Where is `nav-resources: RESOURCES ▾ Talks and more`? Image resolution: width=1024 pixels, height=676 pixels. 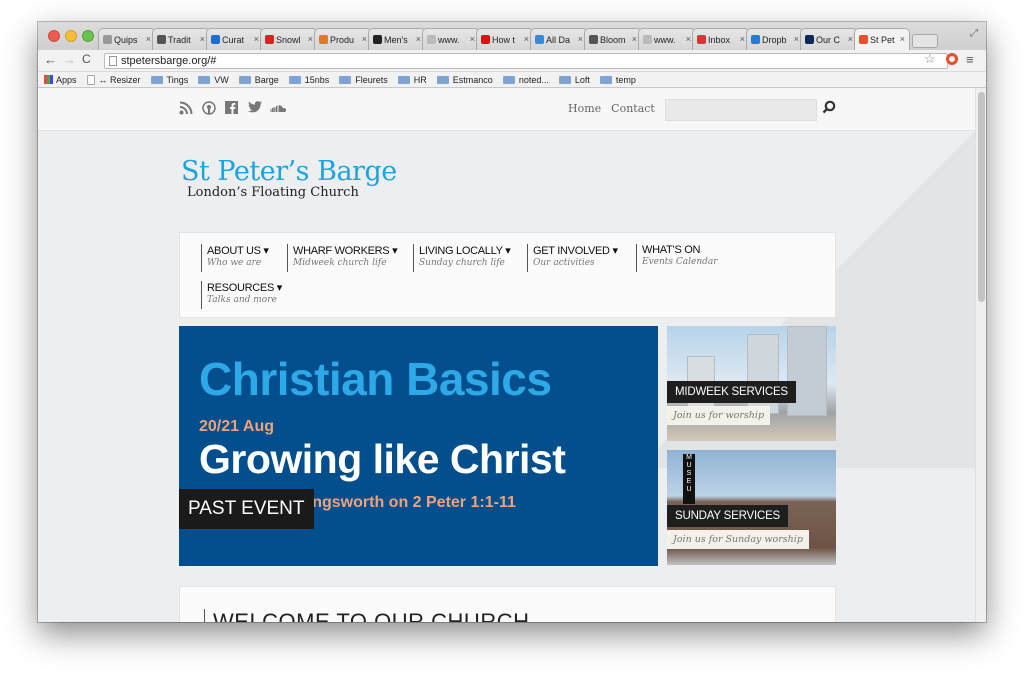
nav-resources: RESOURCES ▾ Talks and more is located at coordinates (241, 295).